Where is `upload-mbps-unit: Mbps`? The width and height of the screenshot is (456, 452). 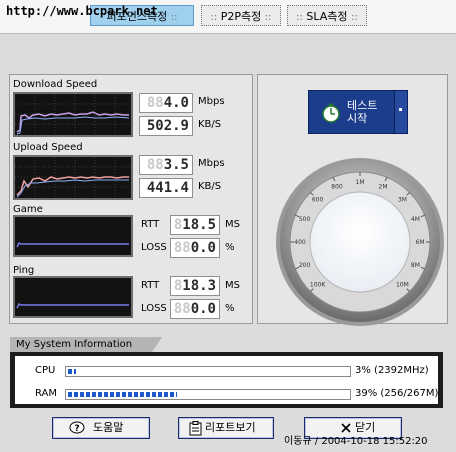
upload-mbps-unit: Mbps is located at coordinates (211, 163).